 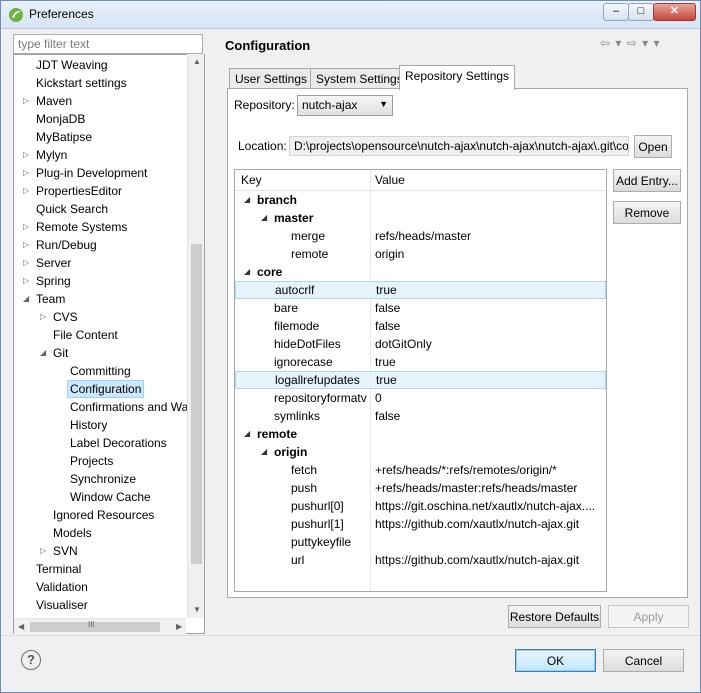 What do you see at coordinates (420, 488) in the screenshot?
I see `table-row: push +refs/heads/master:refs/heads/master` at bounding box center [420, 488].